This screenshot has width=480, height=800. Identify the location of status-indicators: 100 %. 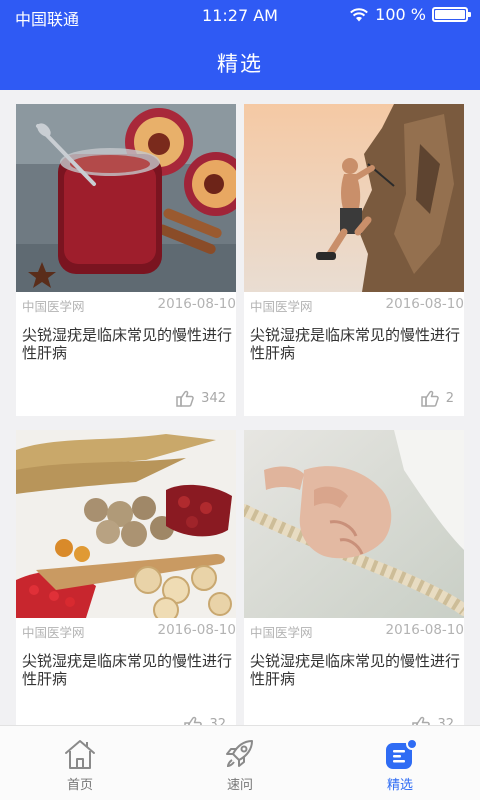
(410, 14).